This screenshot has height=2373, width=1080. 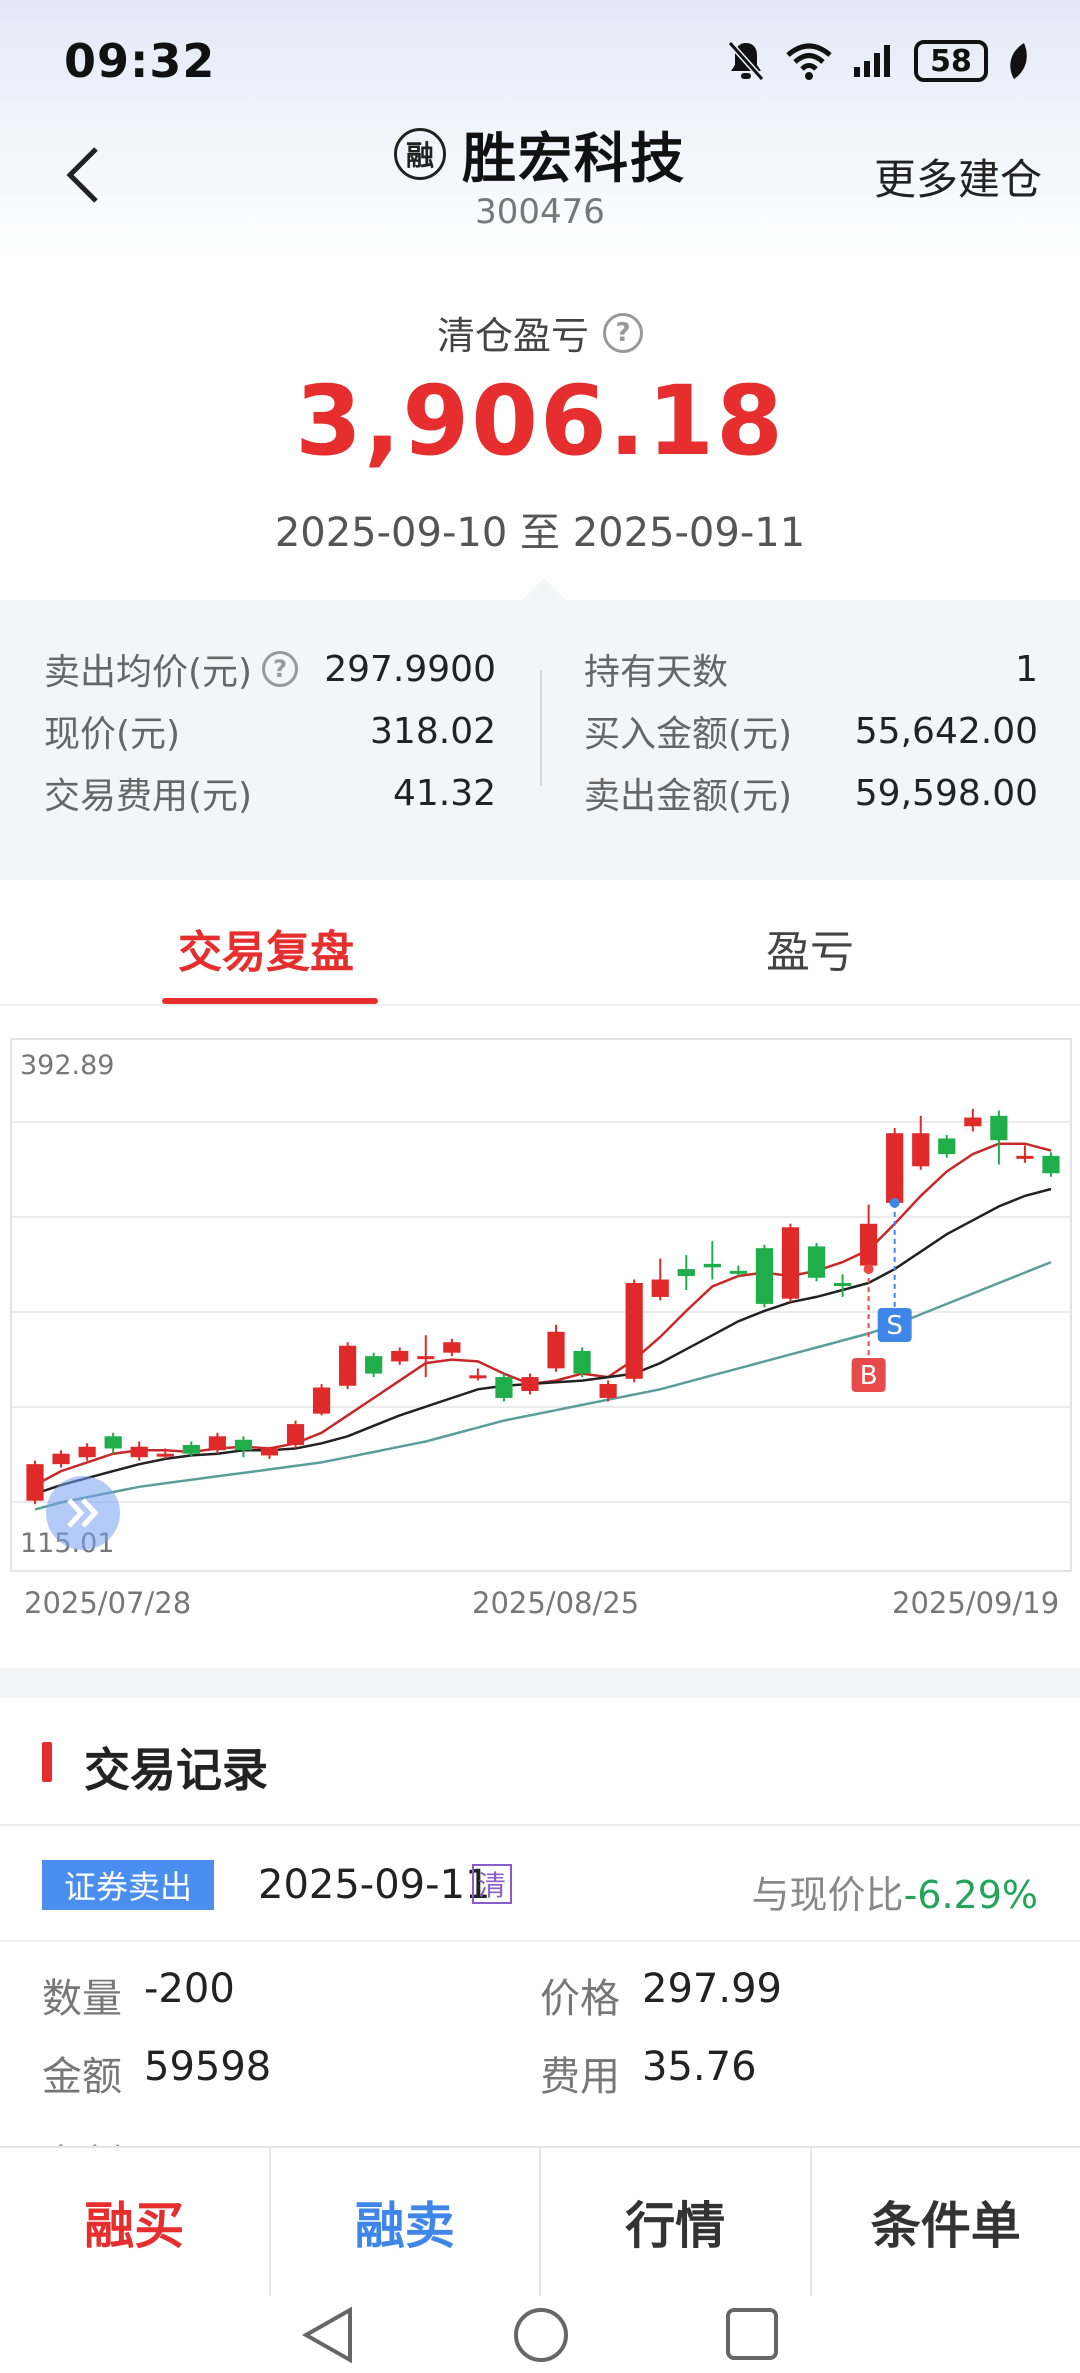 I want to click on stat-label: 持有天数, so click(x=656, y=672).